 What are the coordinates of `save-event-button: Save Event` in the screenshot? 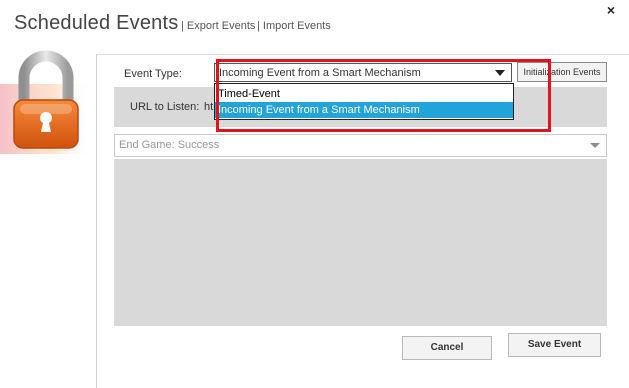 It's located at (554, 345).